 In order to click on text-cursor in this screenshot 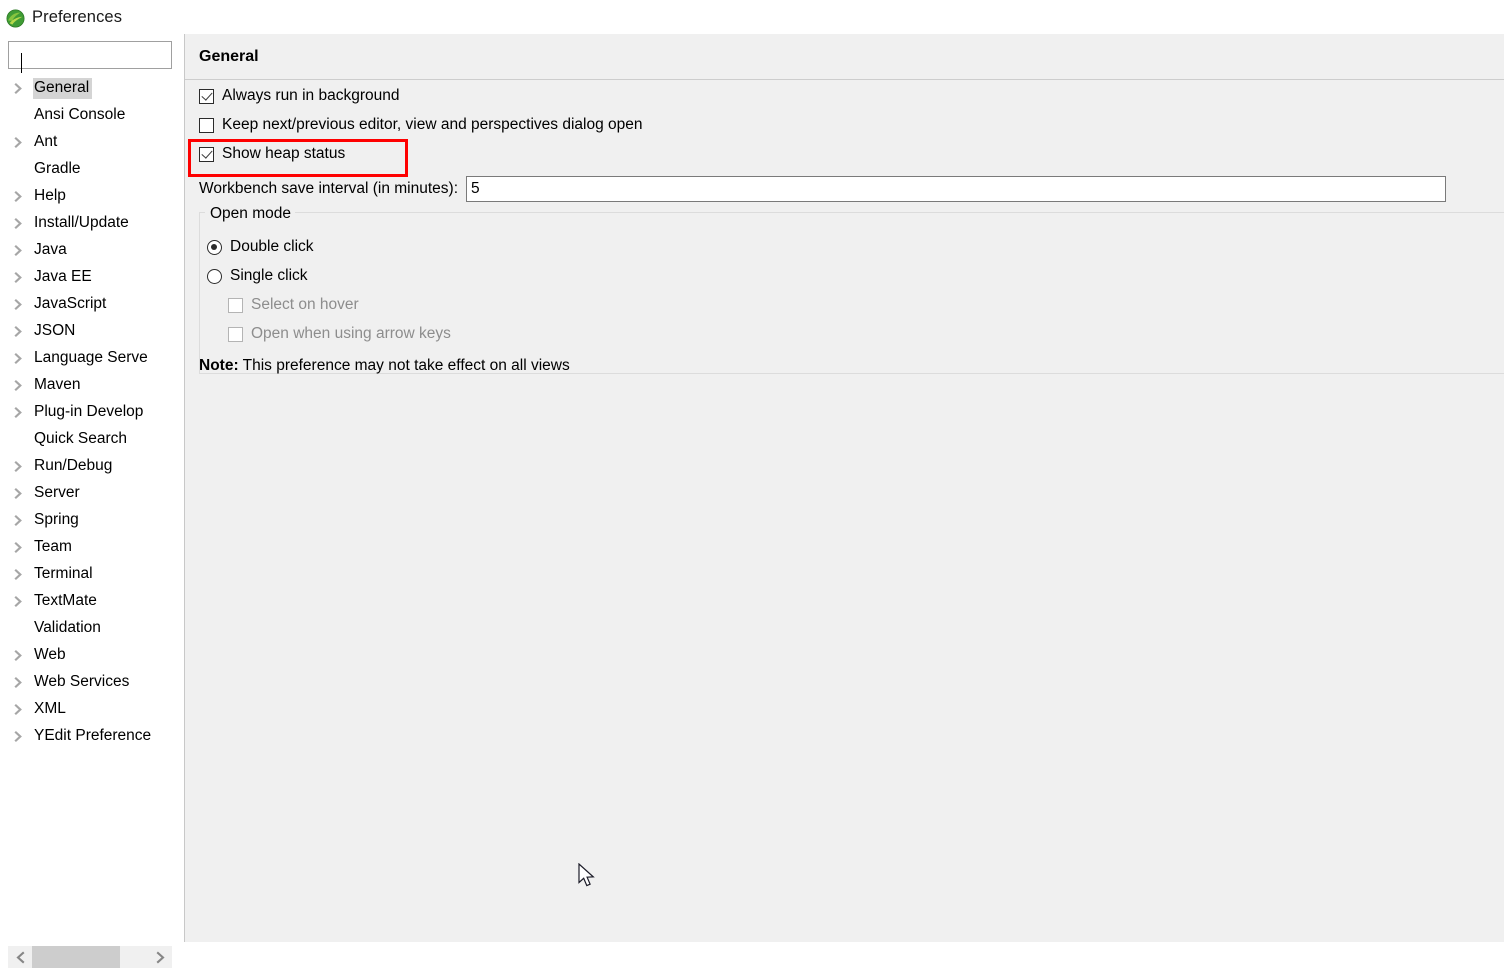, I will do `click(21, 63)`.